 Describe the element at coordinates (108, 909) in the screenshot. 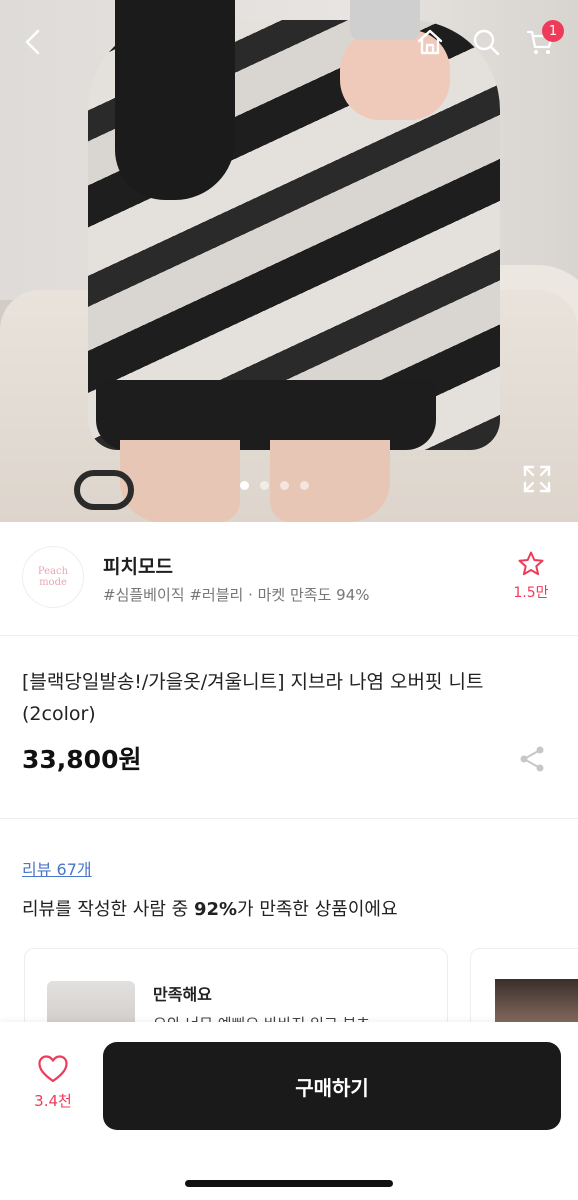

I see `review-summary-prefix: 리뷰를 작성한 사람 중` at that location.